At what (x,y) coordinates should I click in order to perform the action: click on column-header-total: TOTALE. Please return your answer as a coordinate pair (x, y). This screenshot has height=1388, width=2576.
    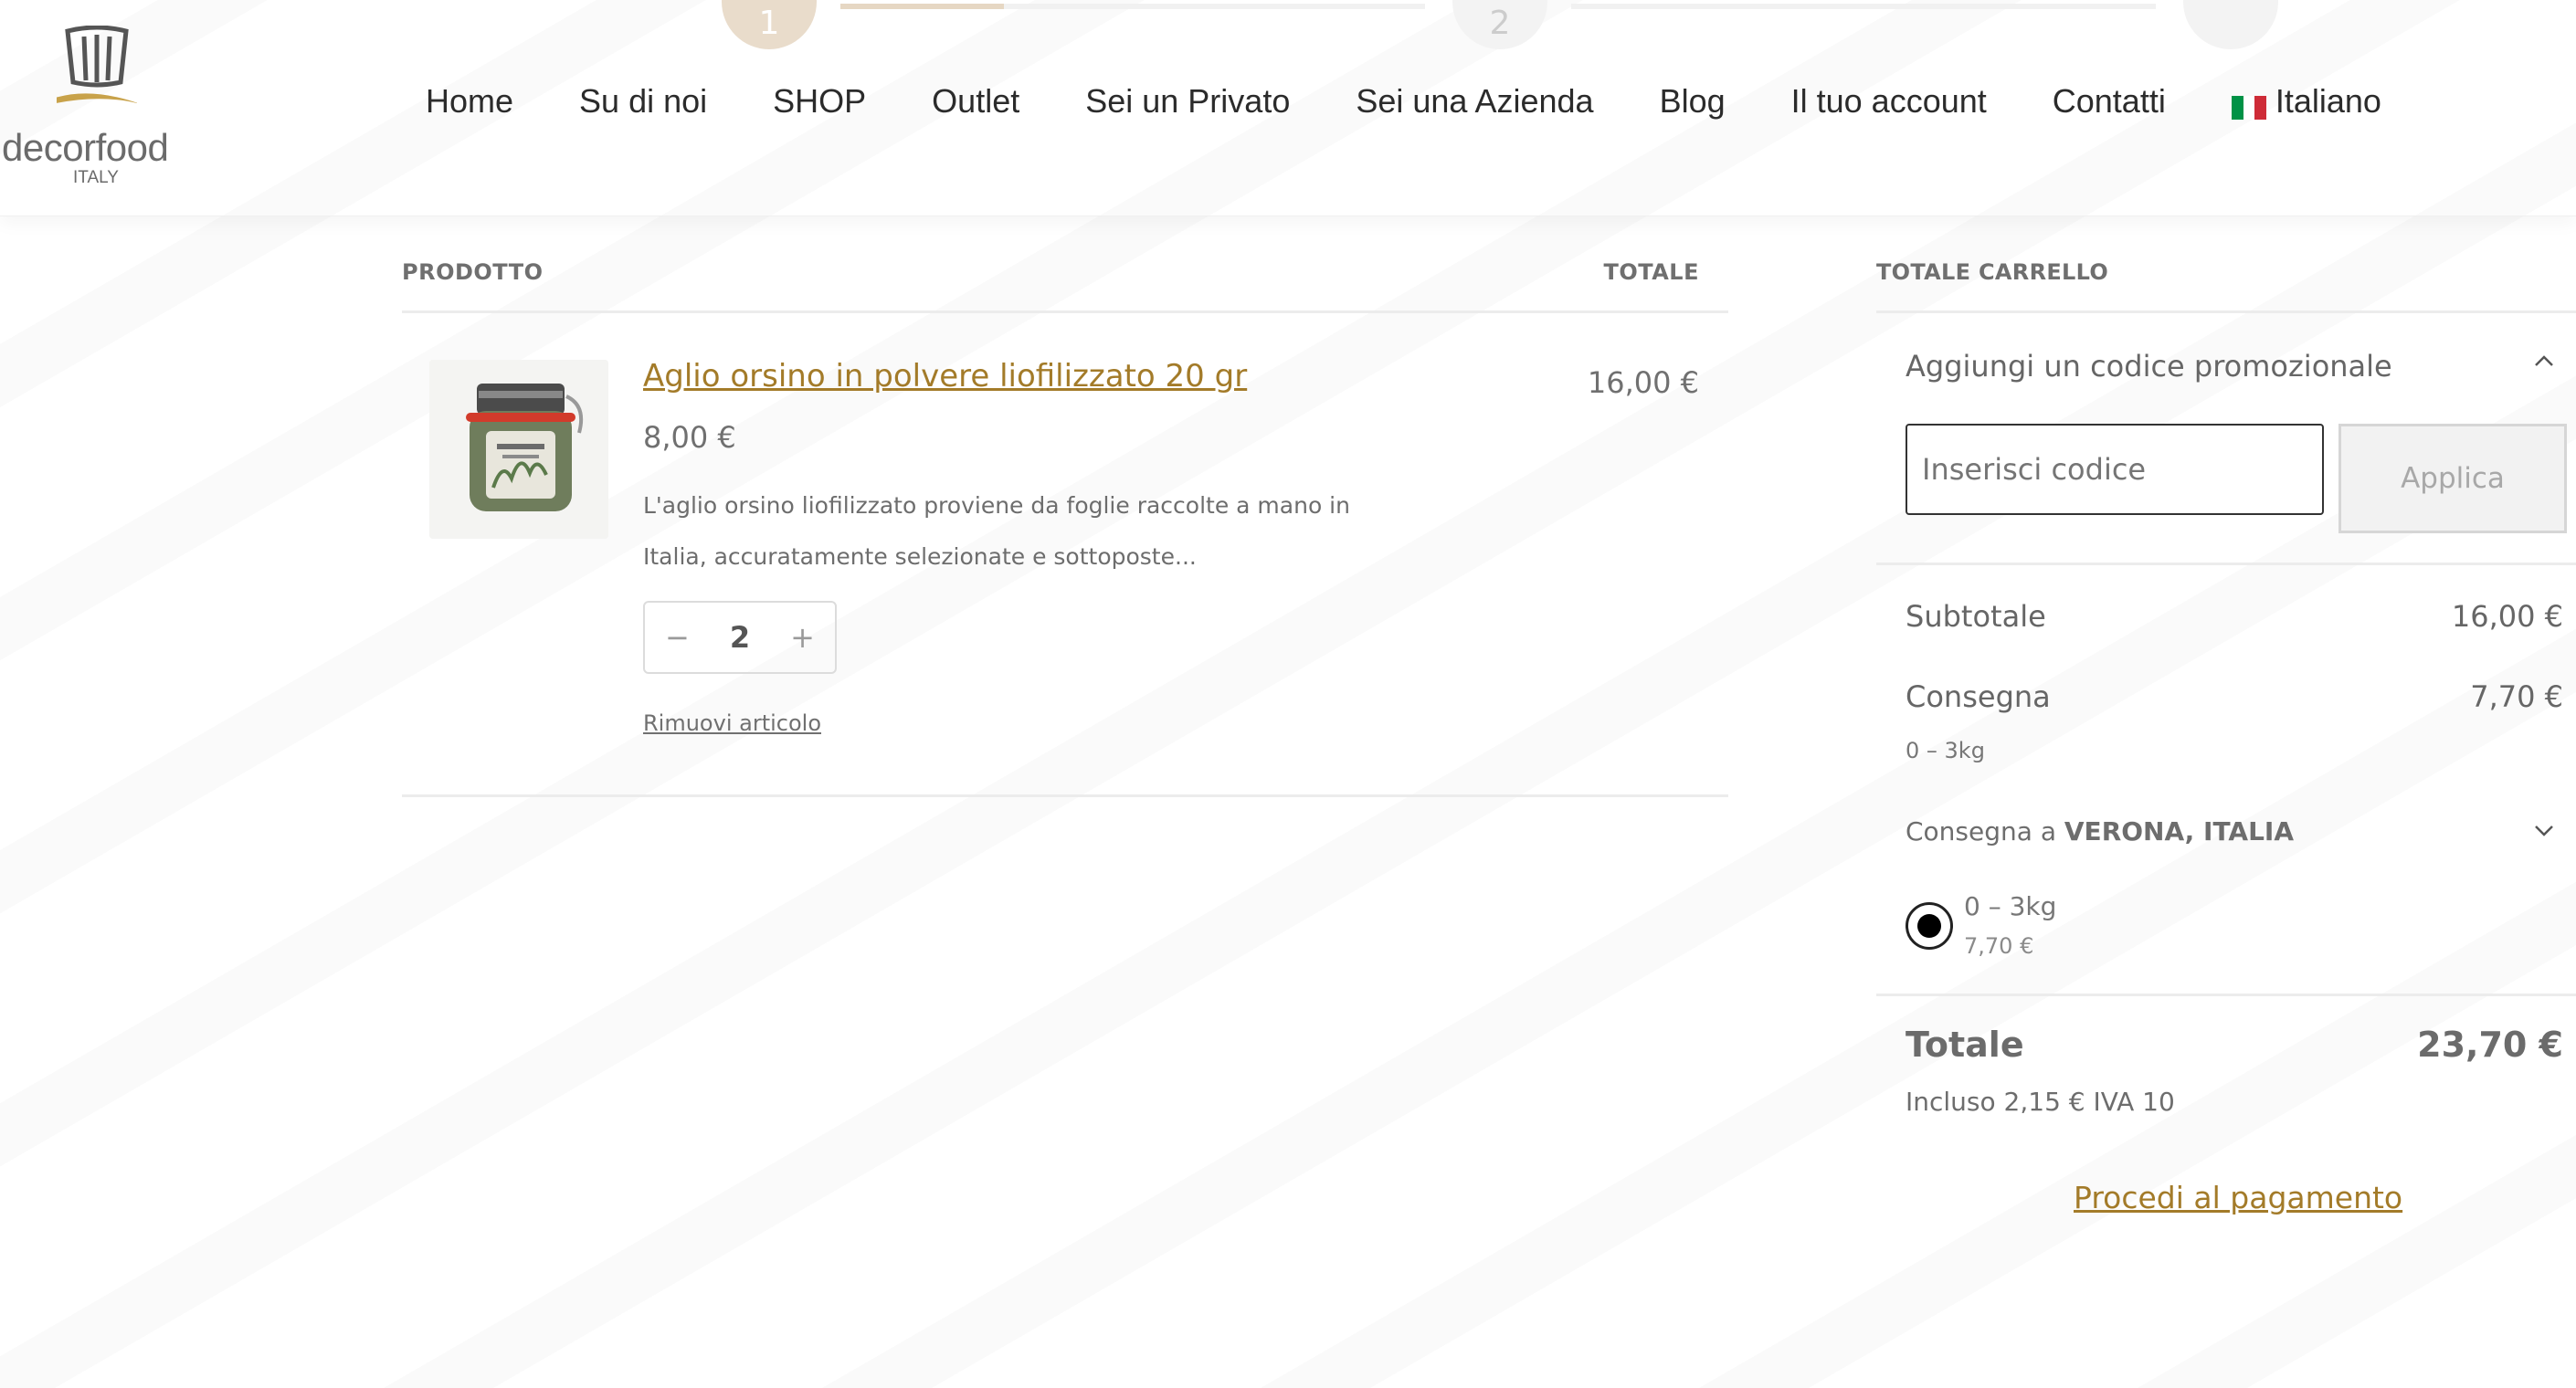
    Looking at the image, I should click on (1651, 272).